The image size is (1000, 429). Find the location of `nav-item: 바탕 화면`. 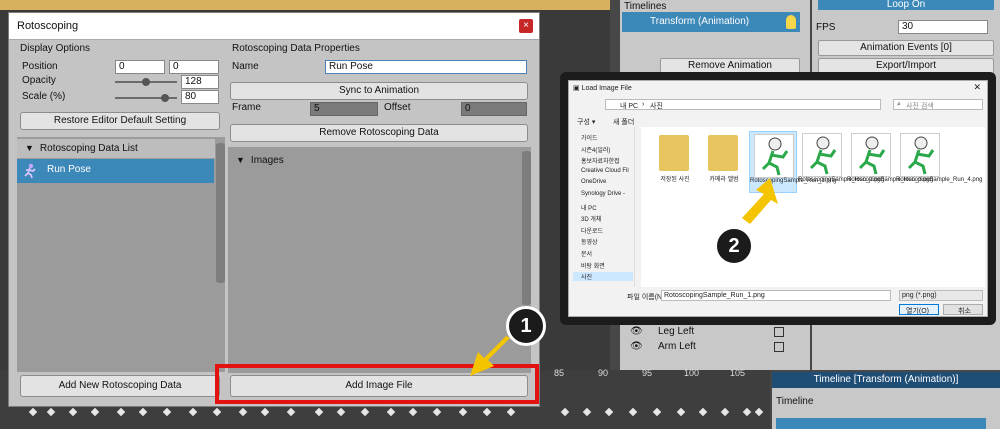

nav-item: 바탕 화면 is located at coordinates (589, 265).